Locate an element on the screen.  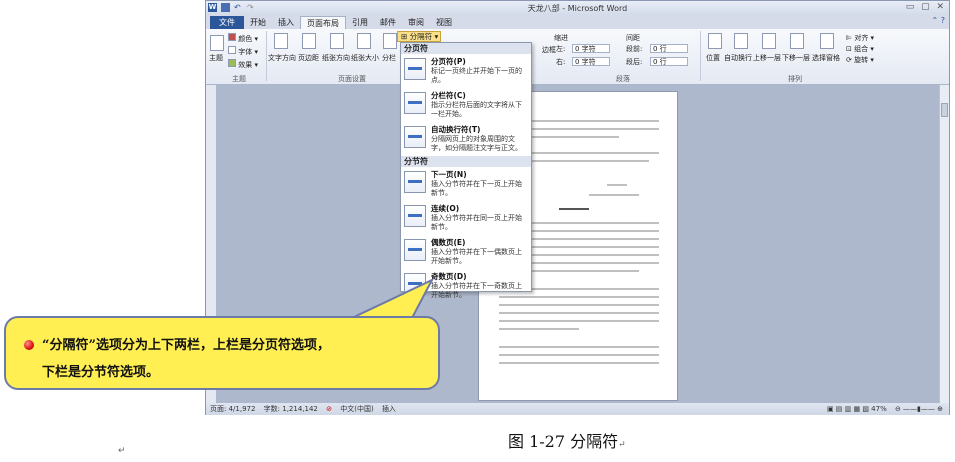
themes-label: 主题 is located at coordinates (216, 58).